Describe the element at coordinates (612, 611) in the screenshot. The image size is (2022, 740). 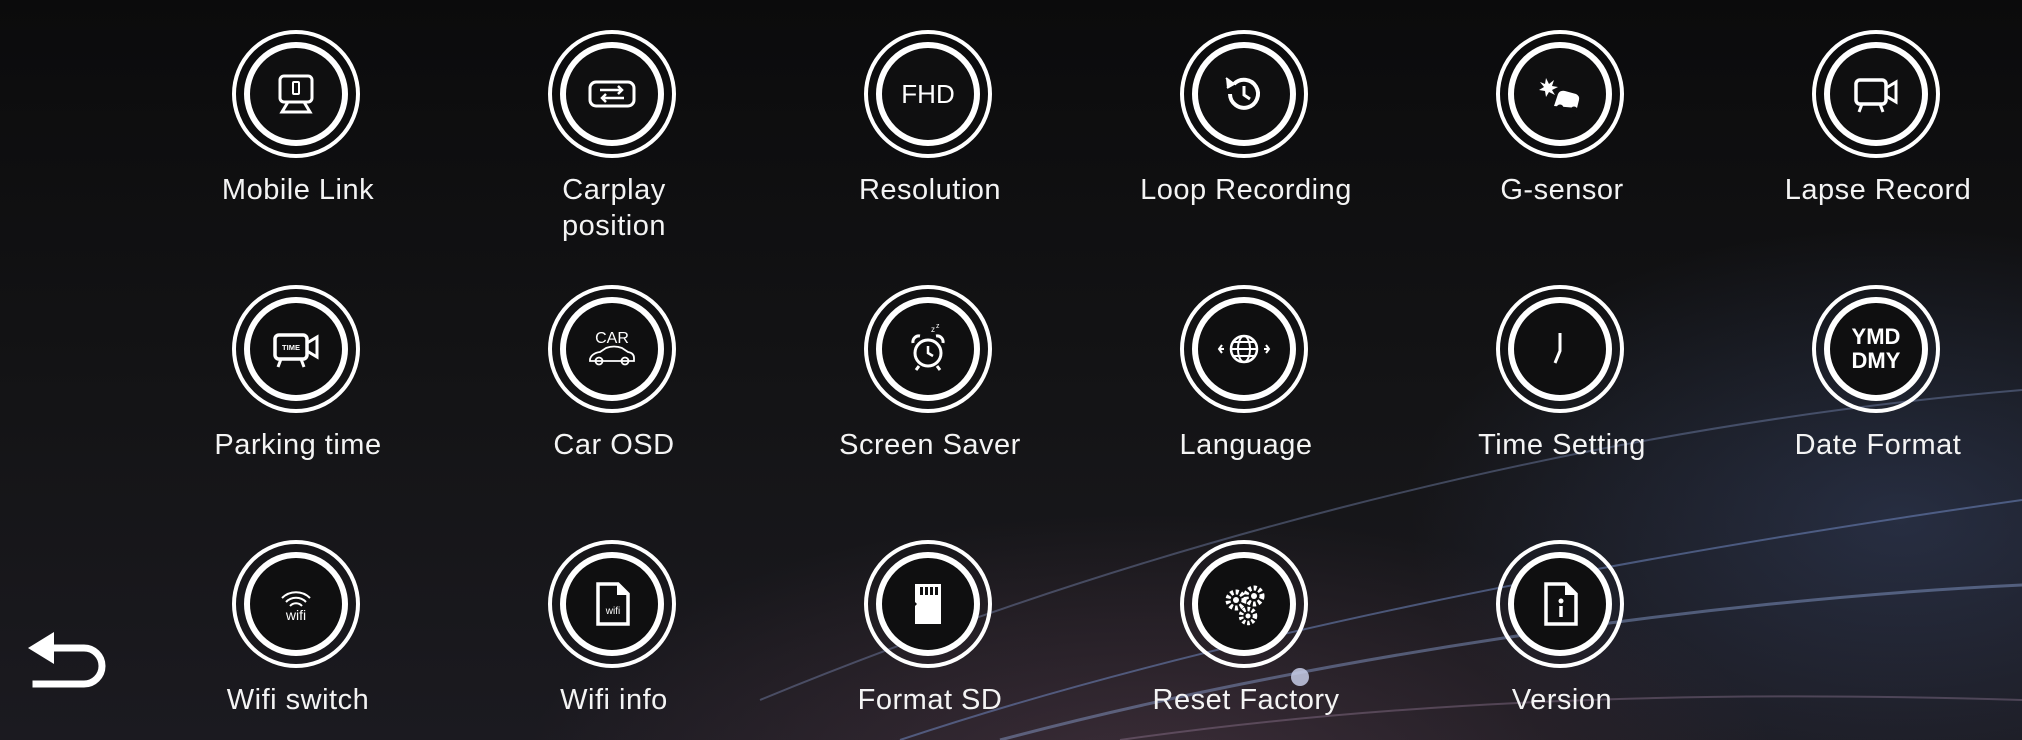
I see `wifi-info-icon-text: wifi` at that location.